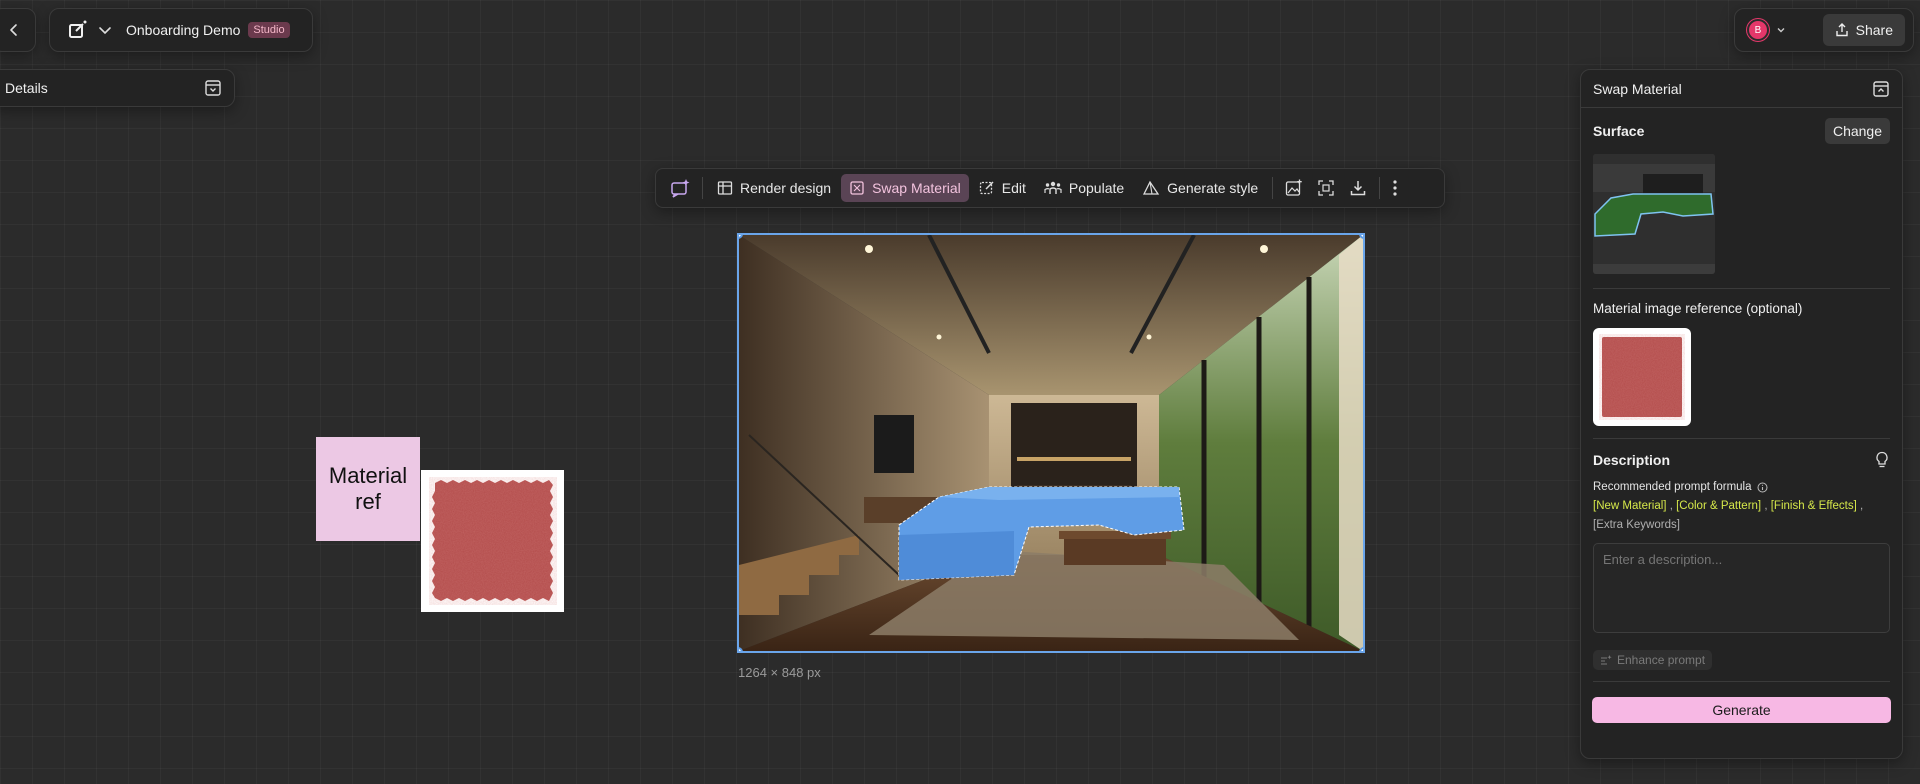 The height and width of the screenshot is (784, 1920). Describe the element at coordinates (1637, 88) in the screenshot. I see `panel-title: Swap Material` at that location.